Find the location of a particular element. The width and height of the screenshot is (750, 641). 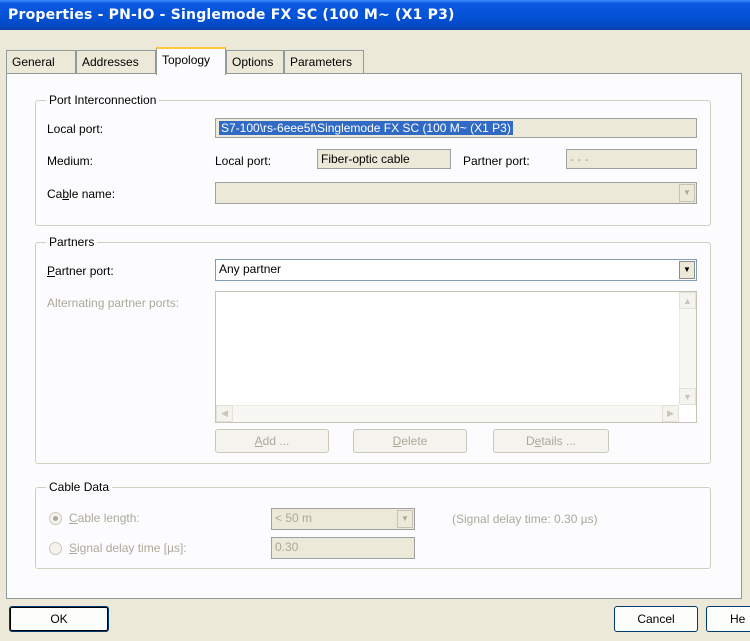

cable-name-dropdown: ▼ is located at coordinates (456, 193).